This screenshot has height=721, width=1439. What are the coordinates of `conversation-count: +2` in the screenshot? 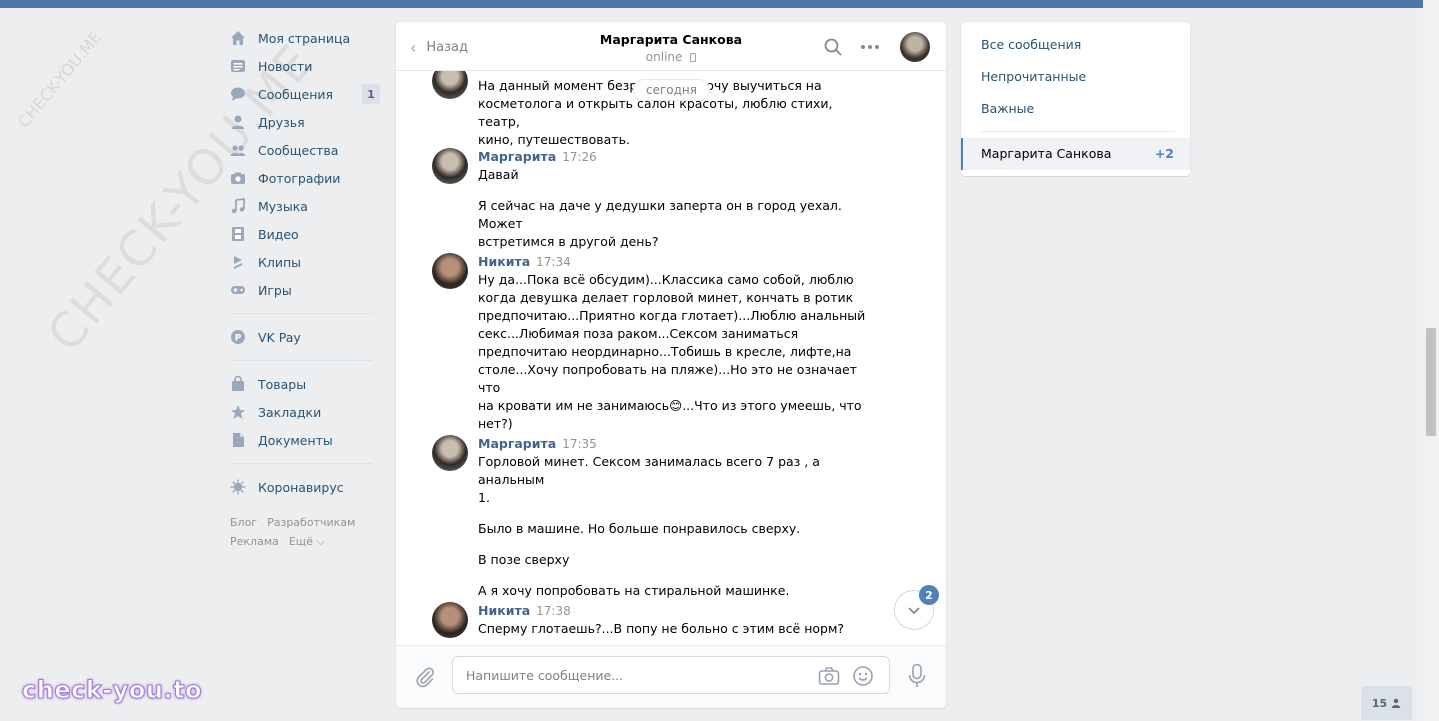 It's located at (1164, 153).